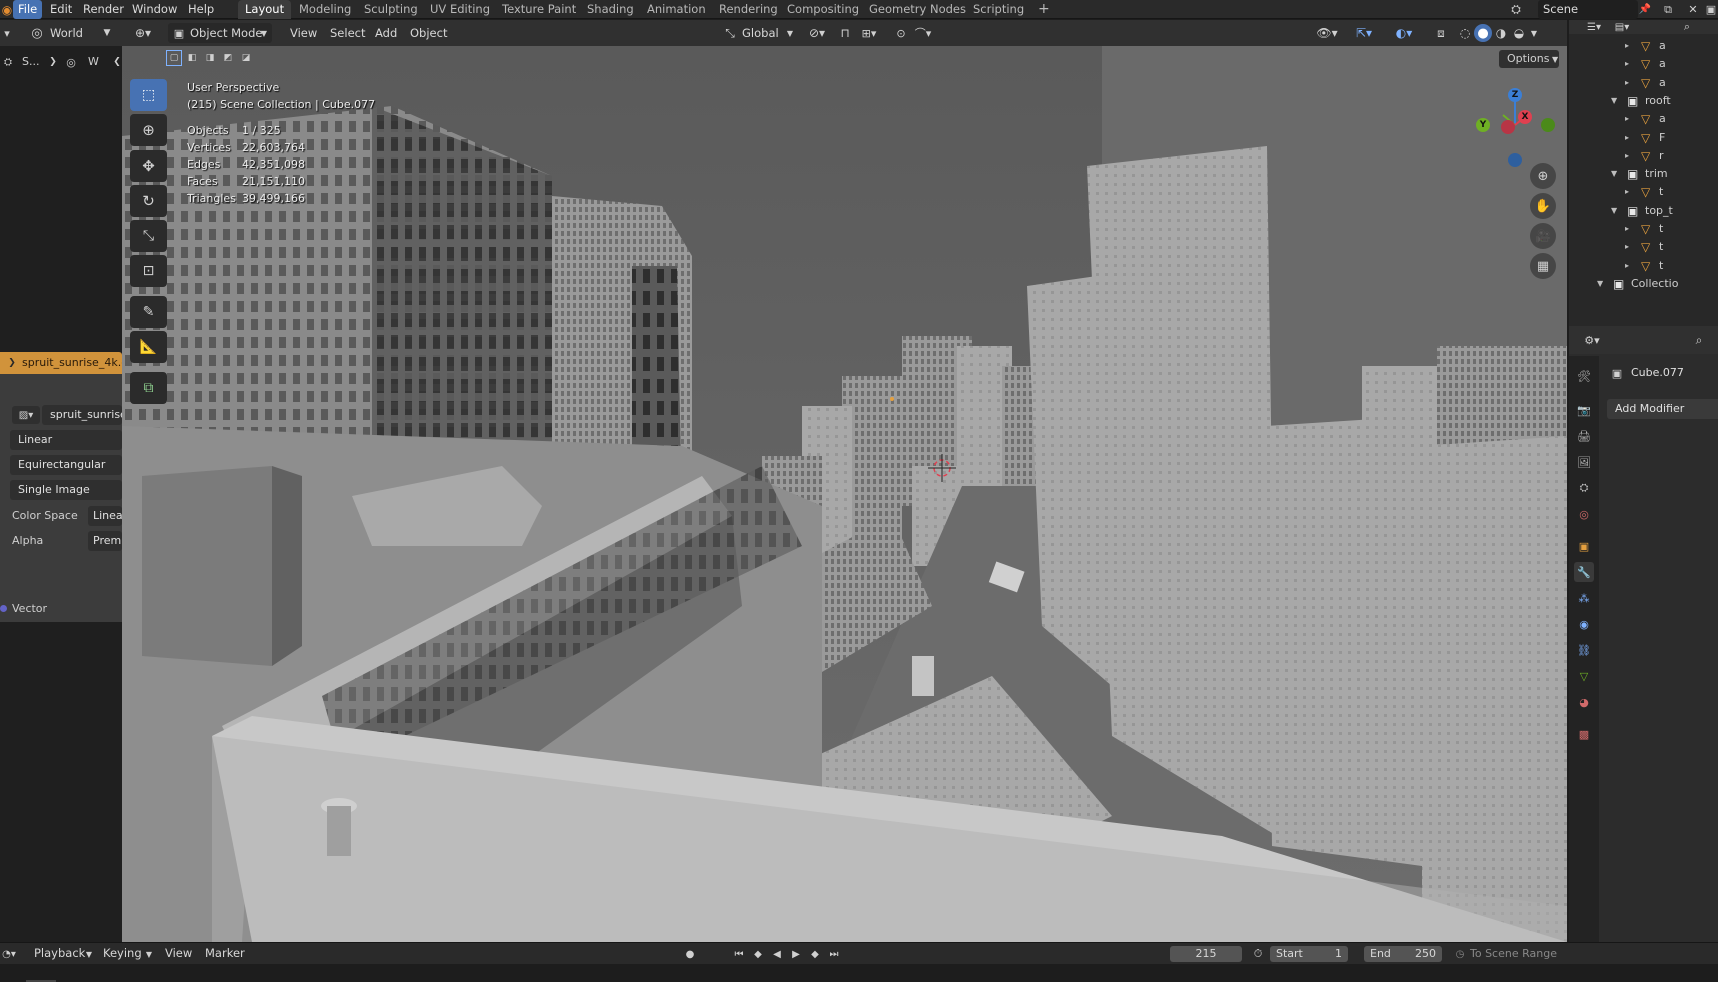 This screenshot has width=1718, height=982. Describe the element at coordinates (1643, 284) in the screenshot. I see `outliner-row: ▼ ▣ Collectio` at that location.